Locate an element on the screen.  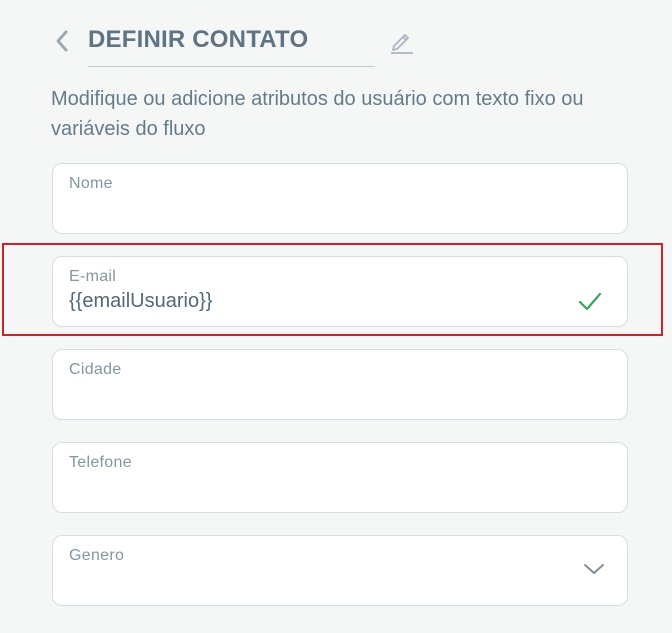
pencil-icon is located at coordinates (402, 44).